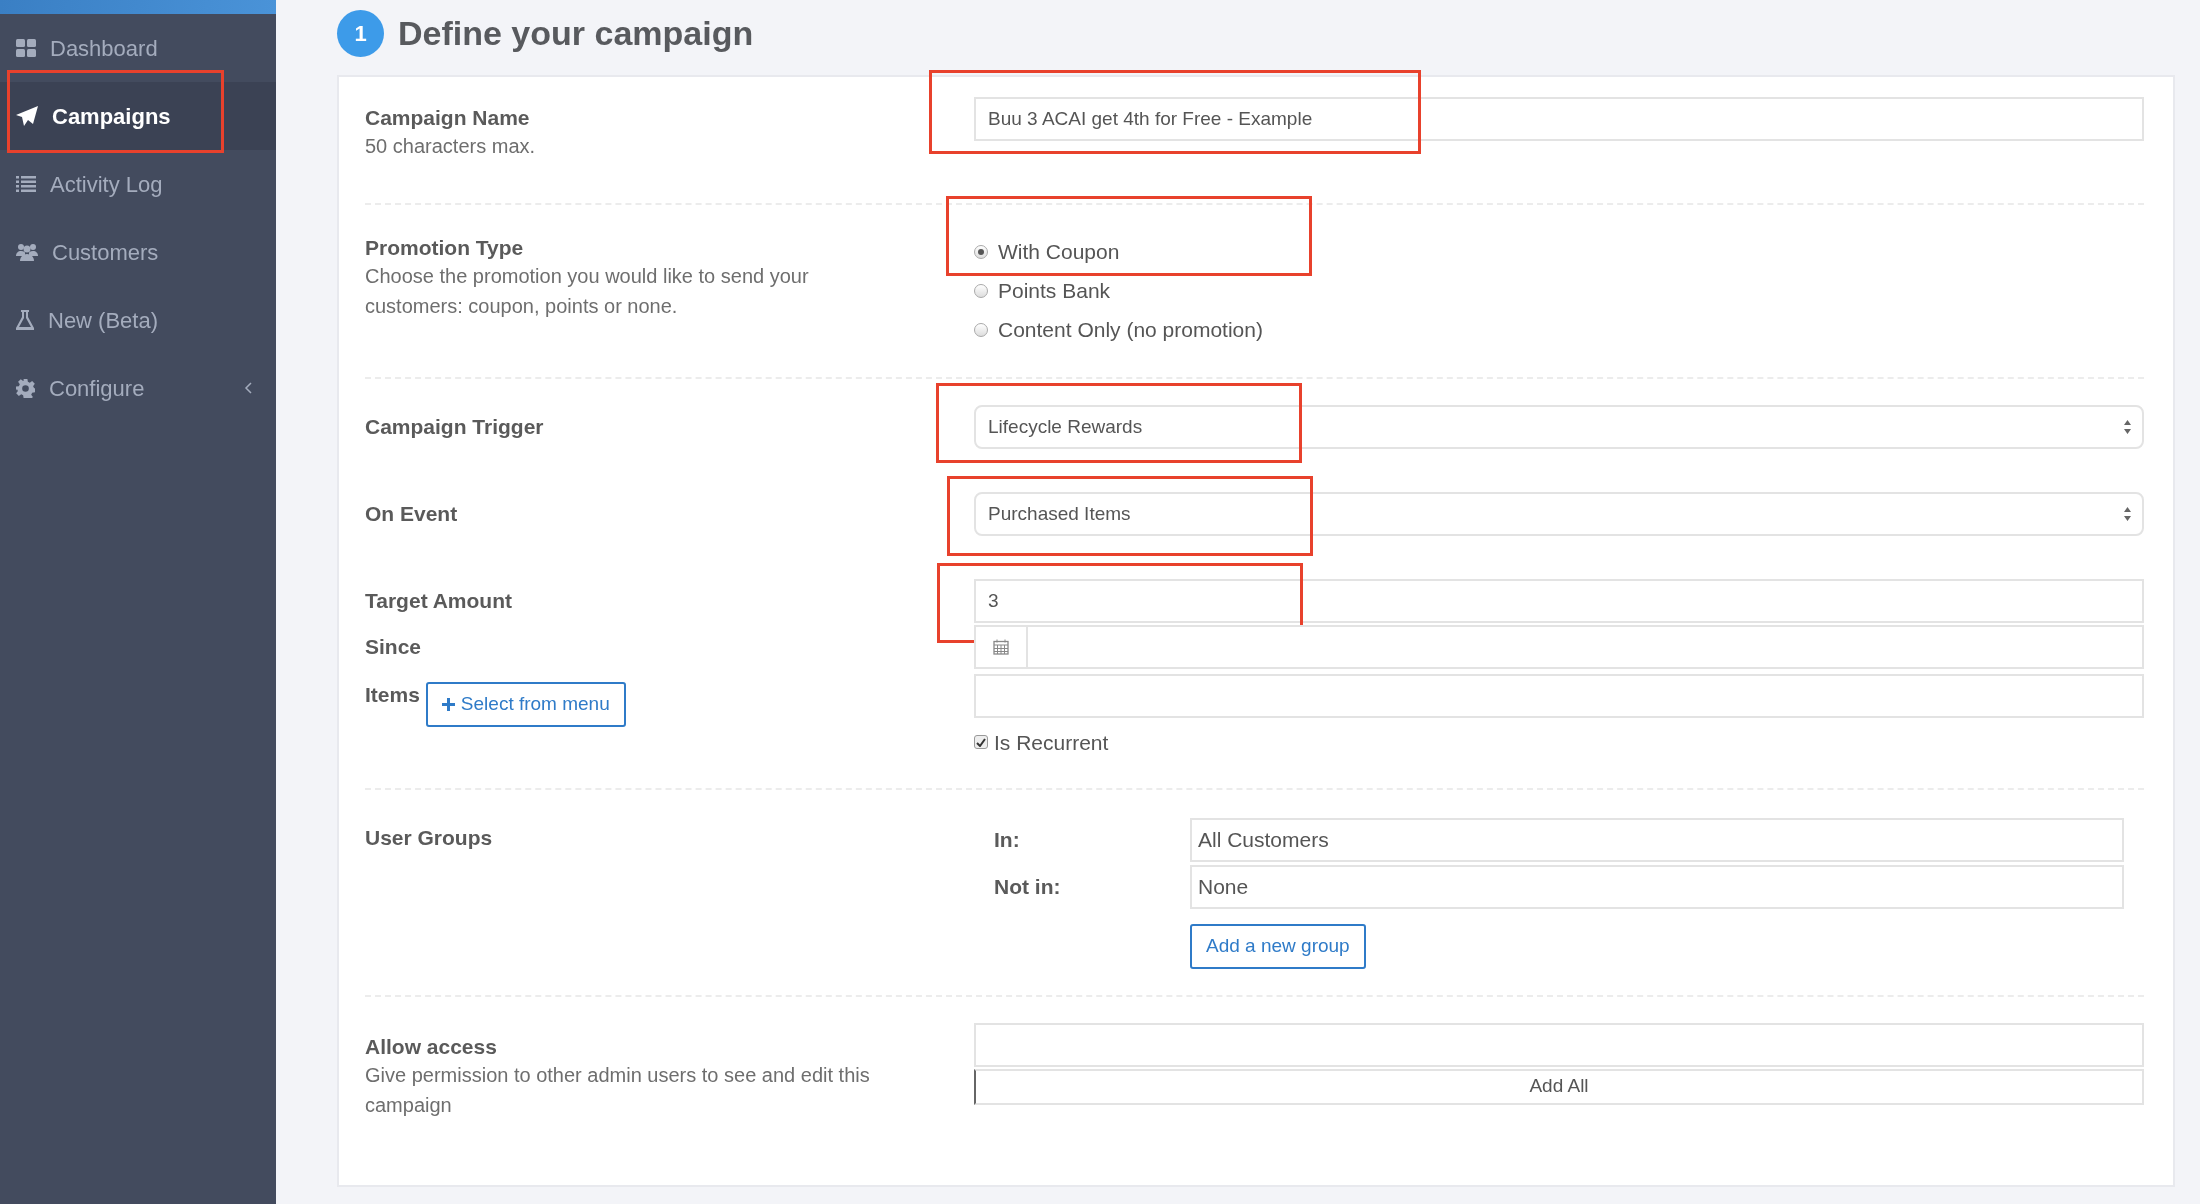  I want to click on field-label: Target Amount, so click(438, 601).